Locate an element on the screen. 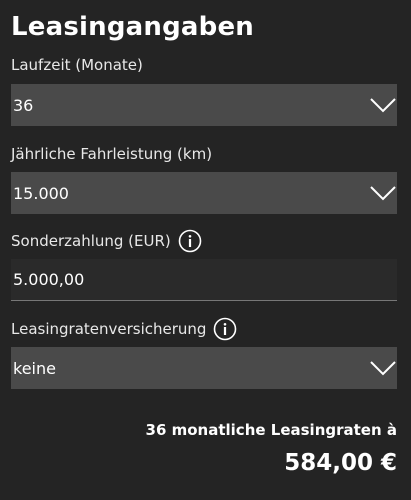 This screenshot has width=411, height=500. sonderzahlung-value: 5.000,00 is located at coordinates (49, 279).